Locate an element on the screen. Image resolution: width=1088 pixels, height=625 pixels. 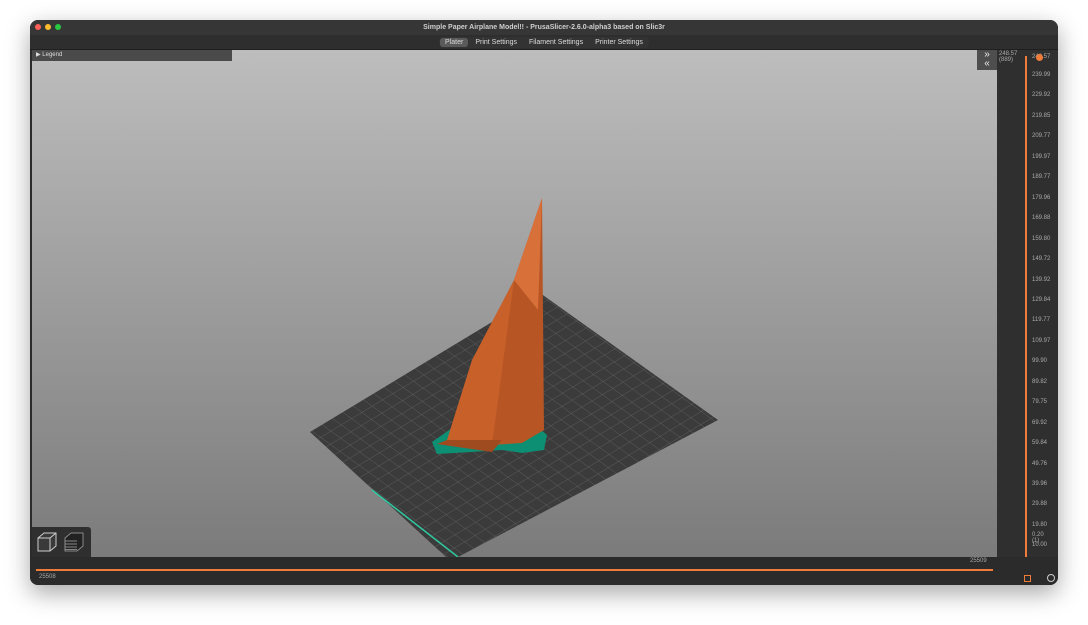
layer-tick-label: 239.99 is located at coordinates (1041, 75).